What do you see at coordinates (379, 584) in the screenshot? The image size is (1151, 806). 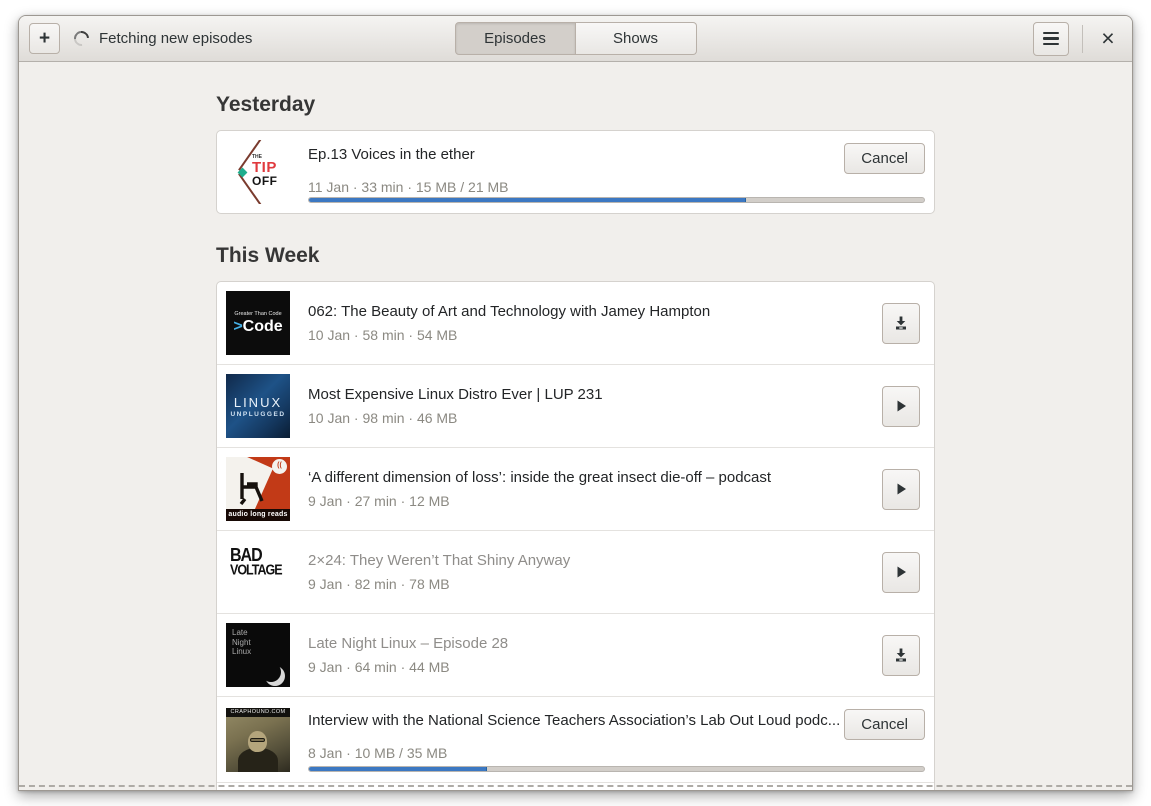 I see `episode-meta: 9 Jan · 82 min · 78 MB` at bounding box center [379, 584].